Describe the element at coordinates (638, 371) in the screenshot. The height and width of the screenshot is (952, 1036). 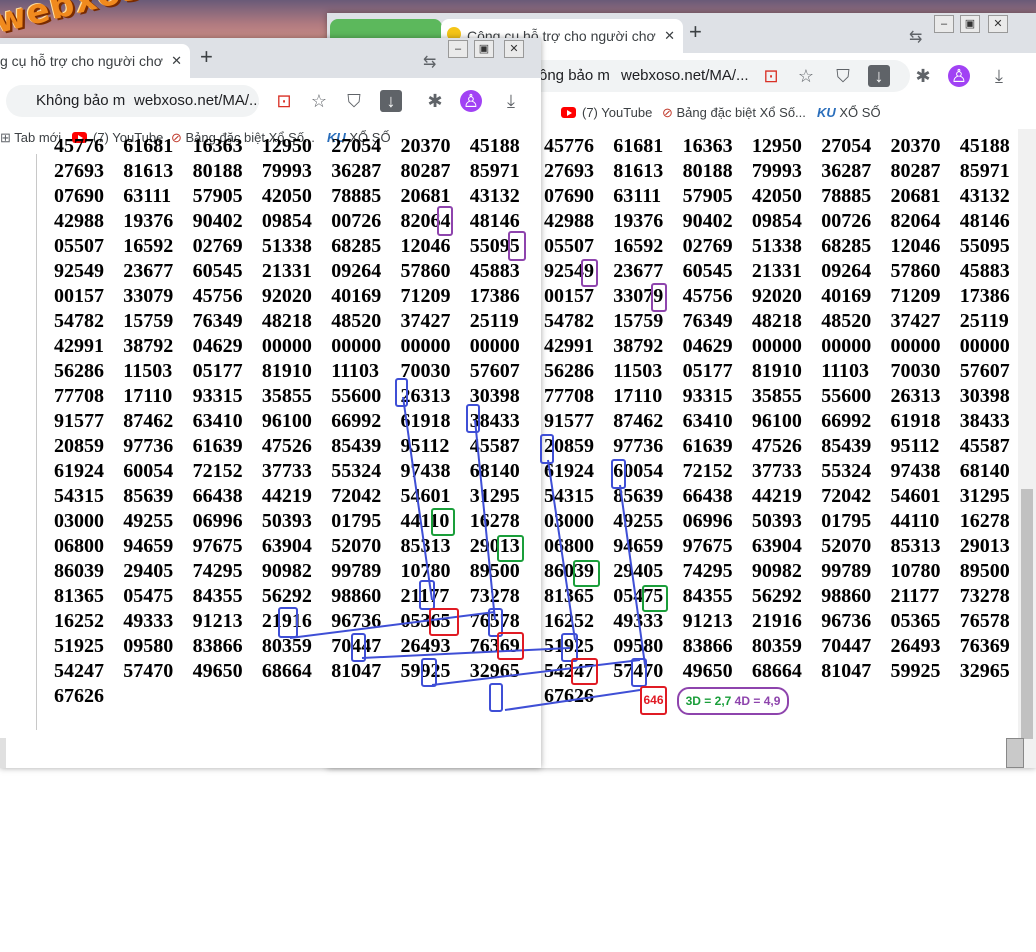
I see `grid-cell: 11503` at that location.